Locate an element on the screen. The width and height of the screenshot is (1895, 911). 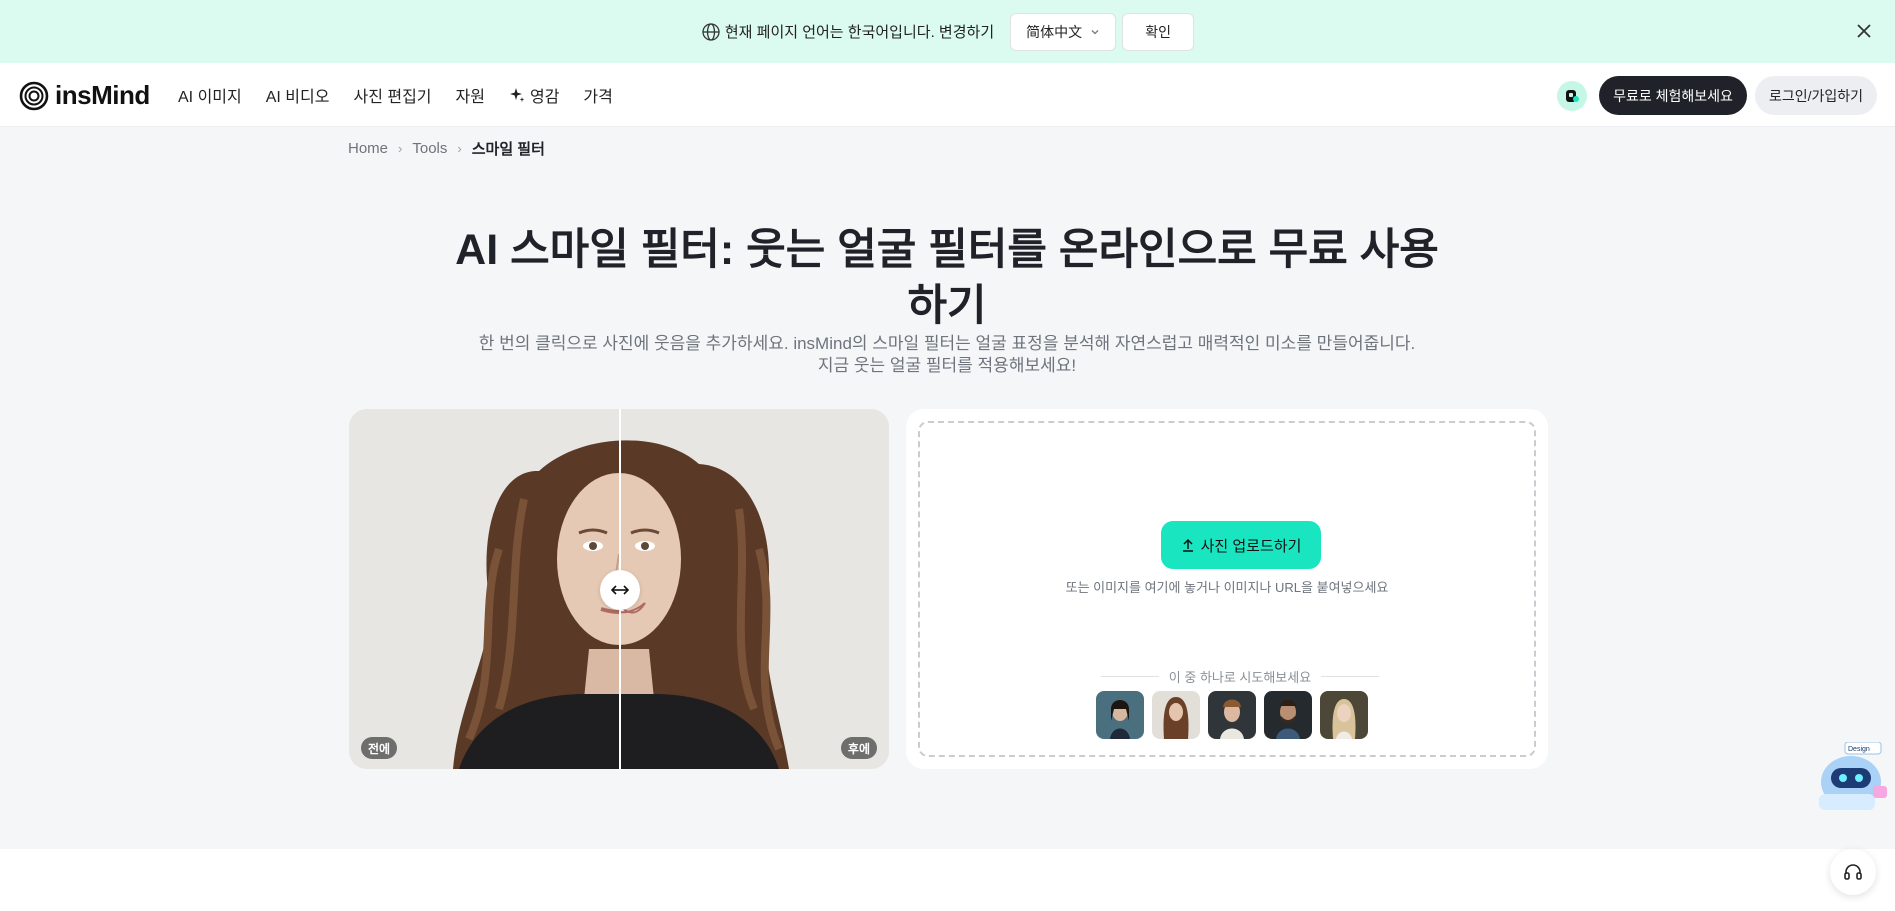
logo-text: insMind is located at coordinates (102, 95).